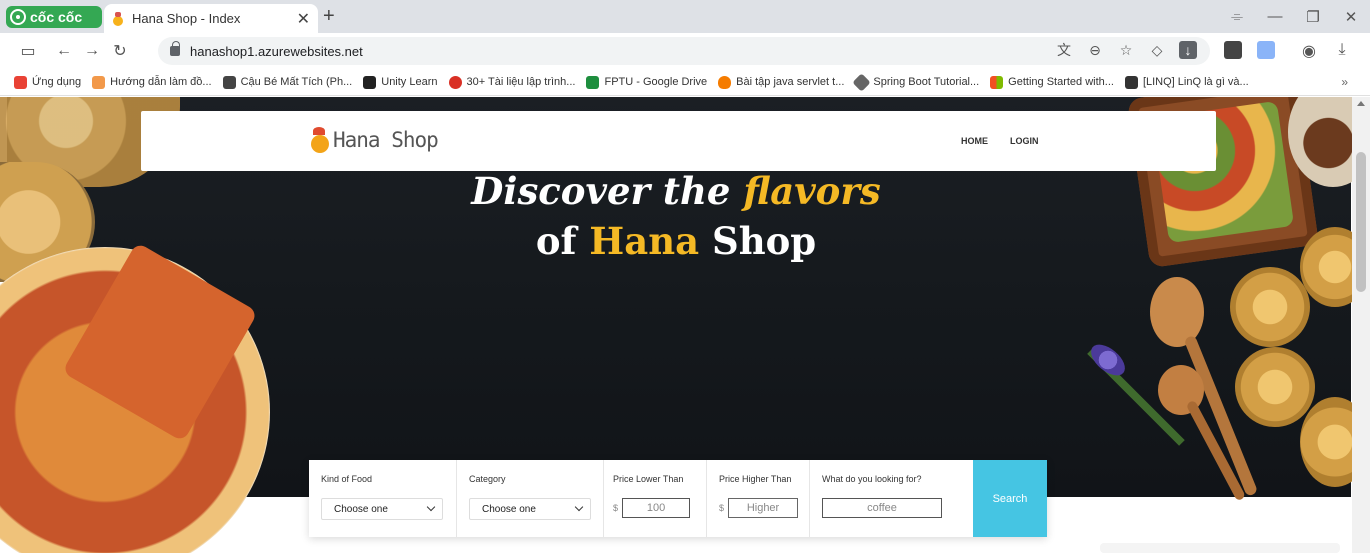 The height and width of the screenshot is (553, 1370). Describe the element at coordinates (1361, 103) in the screenshot. I see `scroll-up-icon` at that location.